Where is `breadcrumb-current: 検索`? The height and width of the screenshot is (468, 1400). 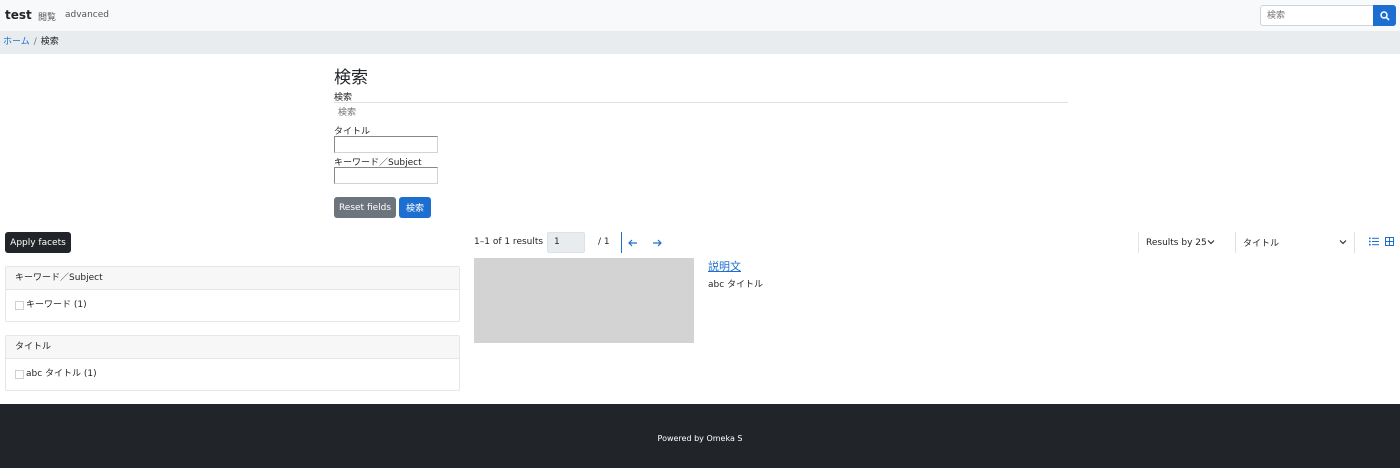 breadcrumb-current: 検索 is located at coordinates (49, 42).